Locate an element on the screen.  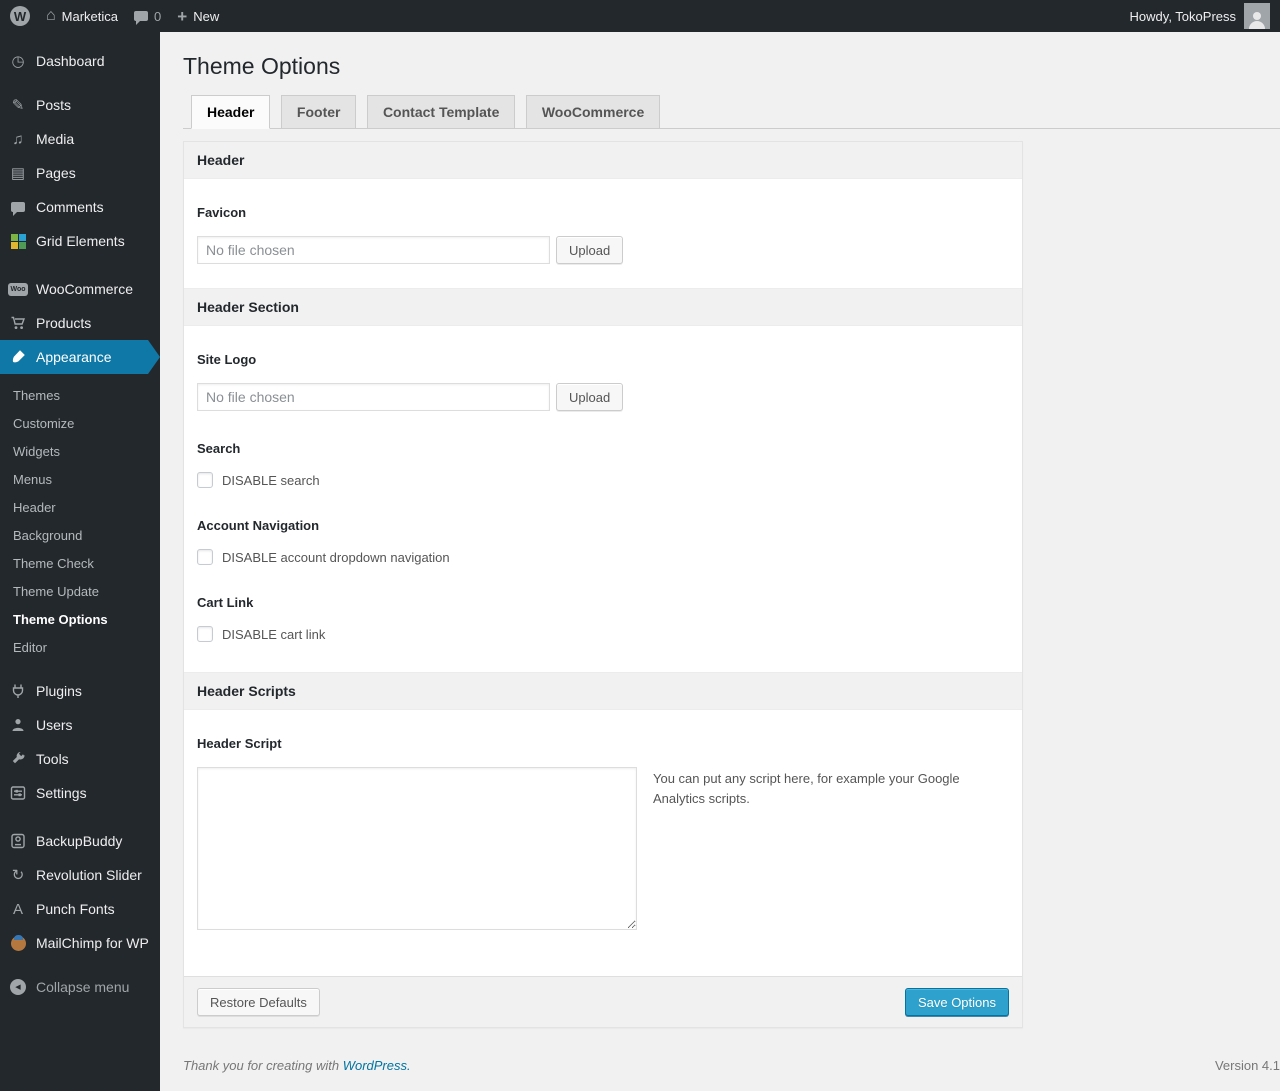
panel-footer: Restore Defaults Save Options is located at coordinates (603, 1001).